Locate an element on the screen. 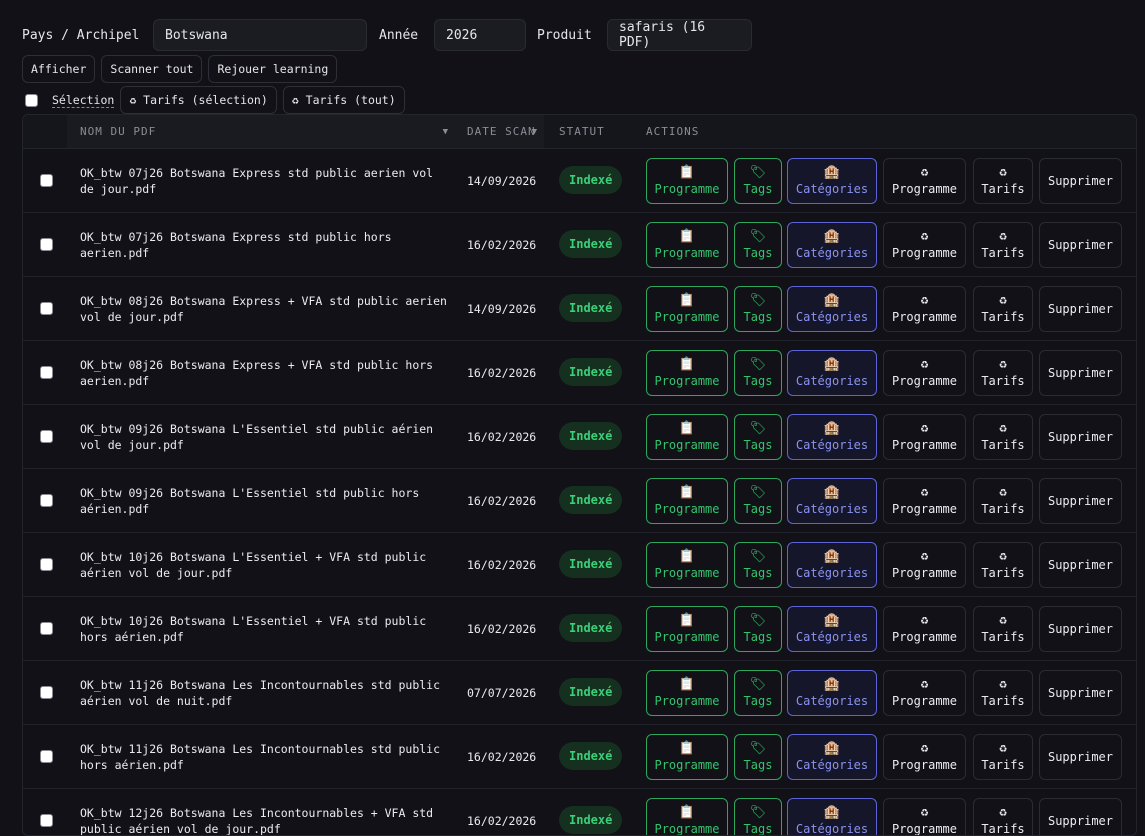  header-nom: NOM DU PDF ▼ is located at coordinates (261, 131).